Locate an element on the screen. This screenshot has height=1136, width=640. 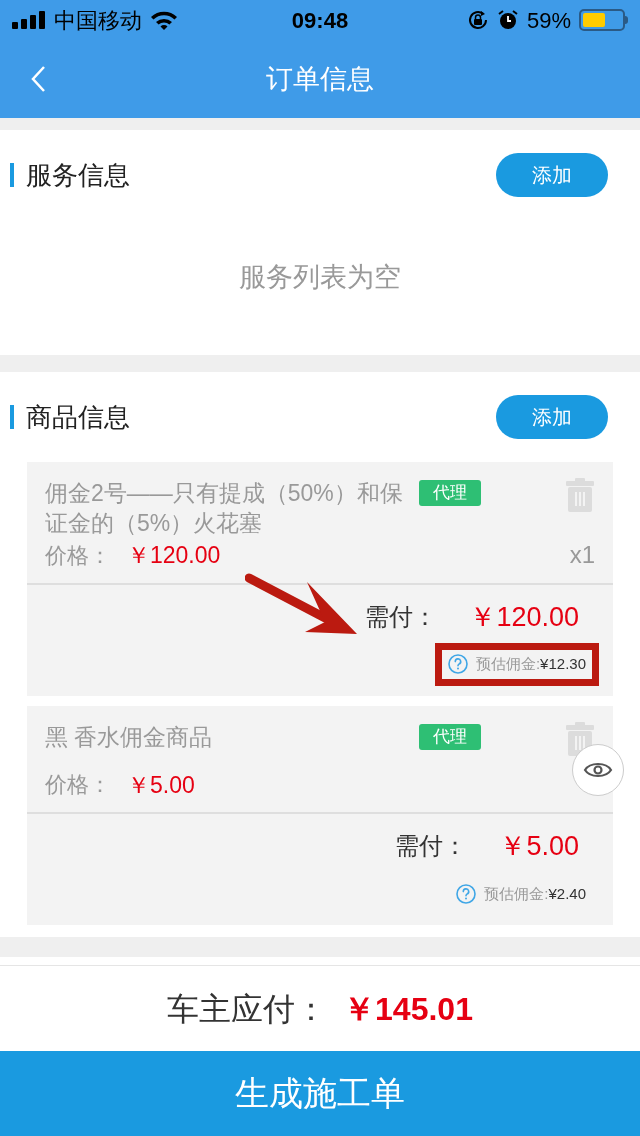
empty-message: 服务列表为空 is located at coordinates (320, 278).